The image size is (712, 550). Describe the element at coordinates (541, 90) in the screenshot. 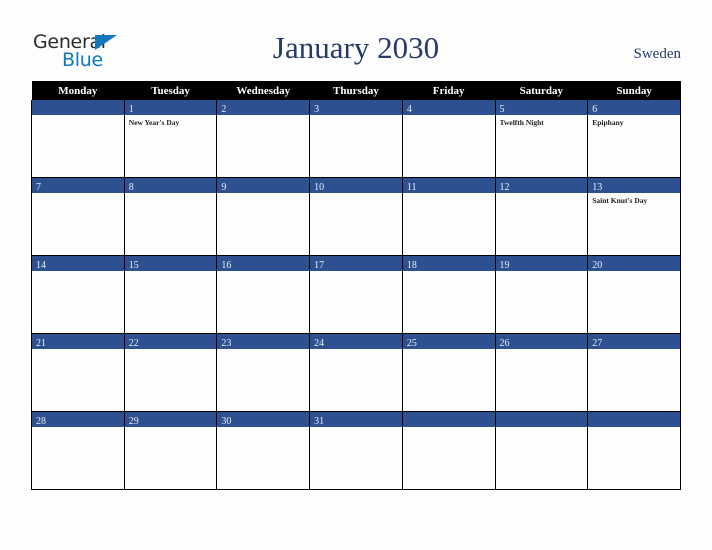

I see `weekday-header-saturday: Saturday` at that location.